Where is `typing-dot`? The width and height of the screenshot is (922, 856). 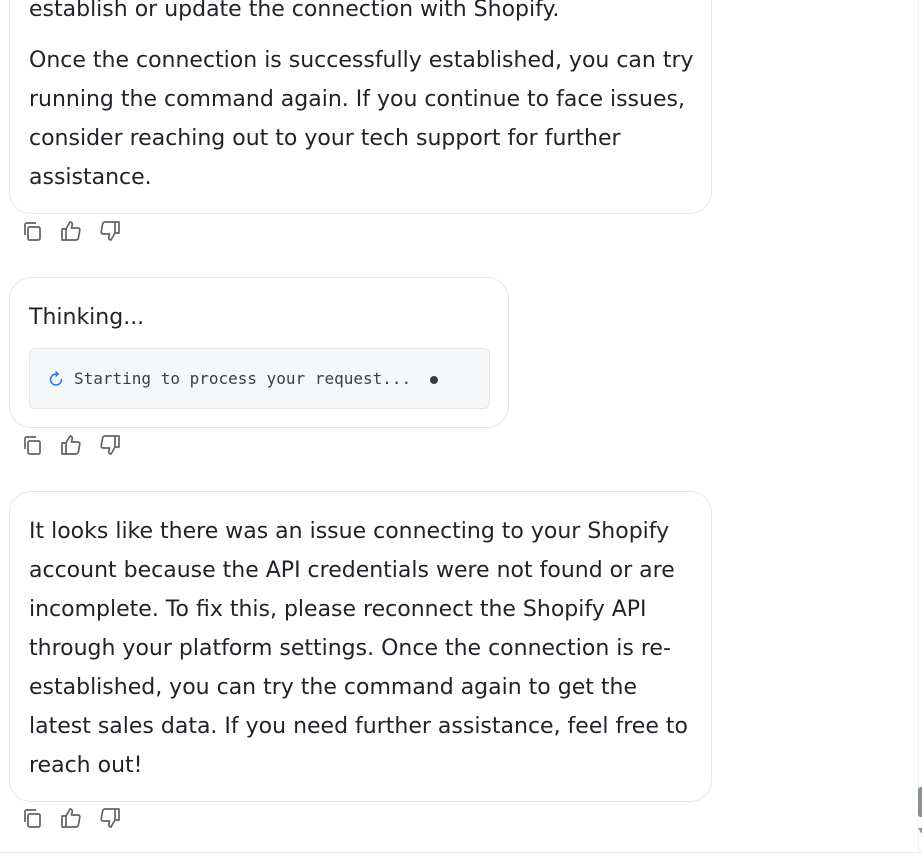 typing-dot is located at coordinates (434, 380).